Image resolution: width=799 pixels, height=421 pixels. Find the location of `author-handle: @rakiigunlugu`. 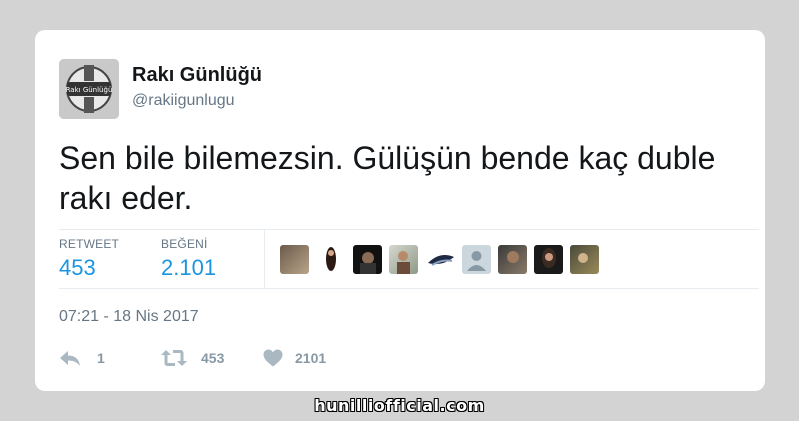

author-handle: @rakiigunlugu is located at coordinates (183, 101).